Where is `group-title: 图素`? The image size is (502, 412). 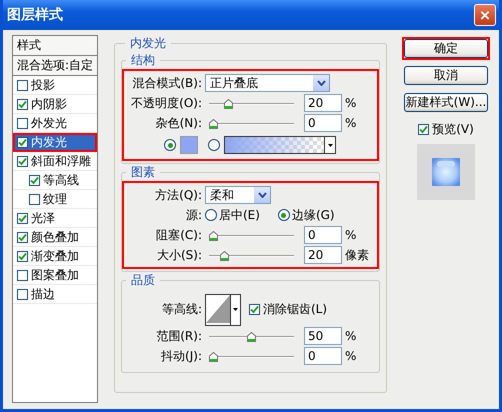
group-title: 图素 is located at coordinates (143, 172).